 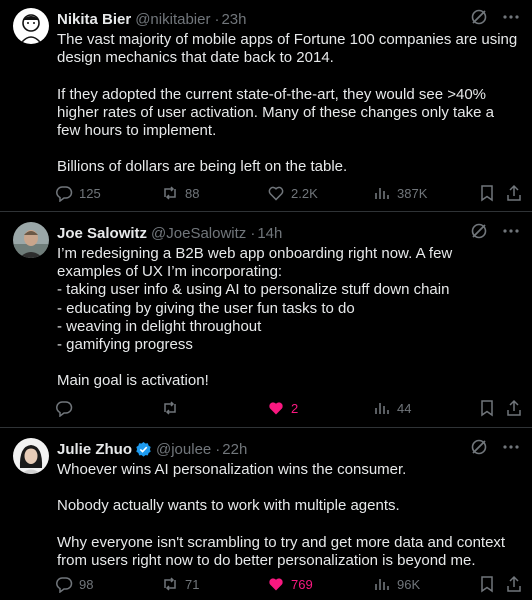 What do you see at coordinates (266, 584) in the screenshot?
I see `tweet-actions: 98 71 769 96K` at bounding box center [266, 584].